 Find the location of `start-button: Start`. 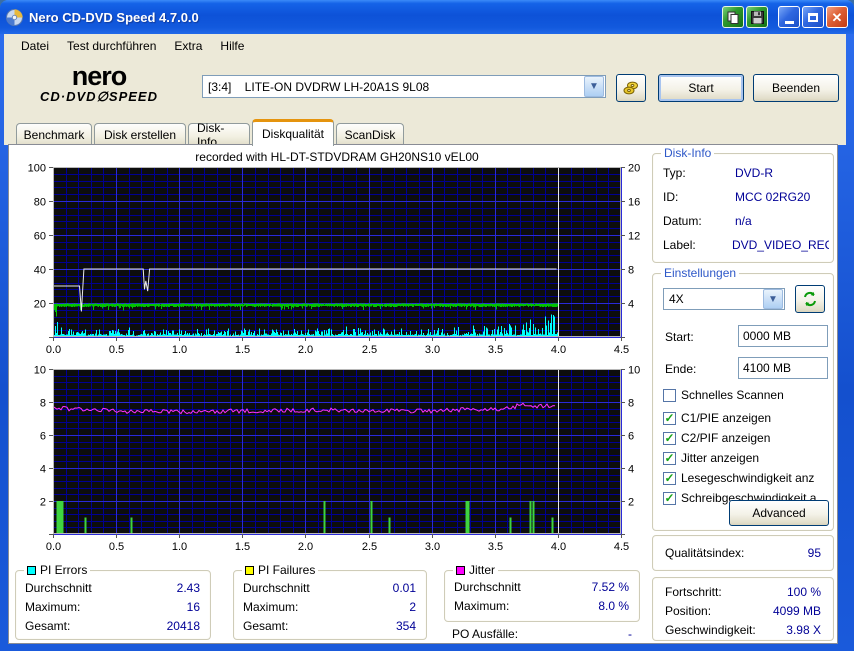

start-button: Start is located at coordinates (701, 88).